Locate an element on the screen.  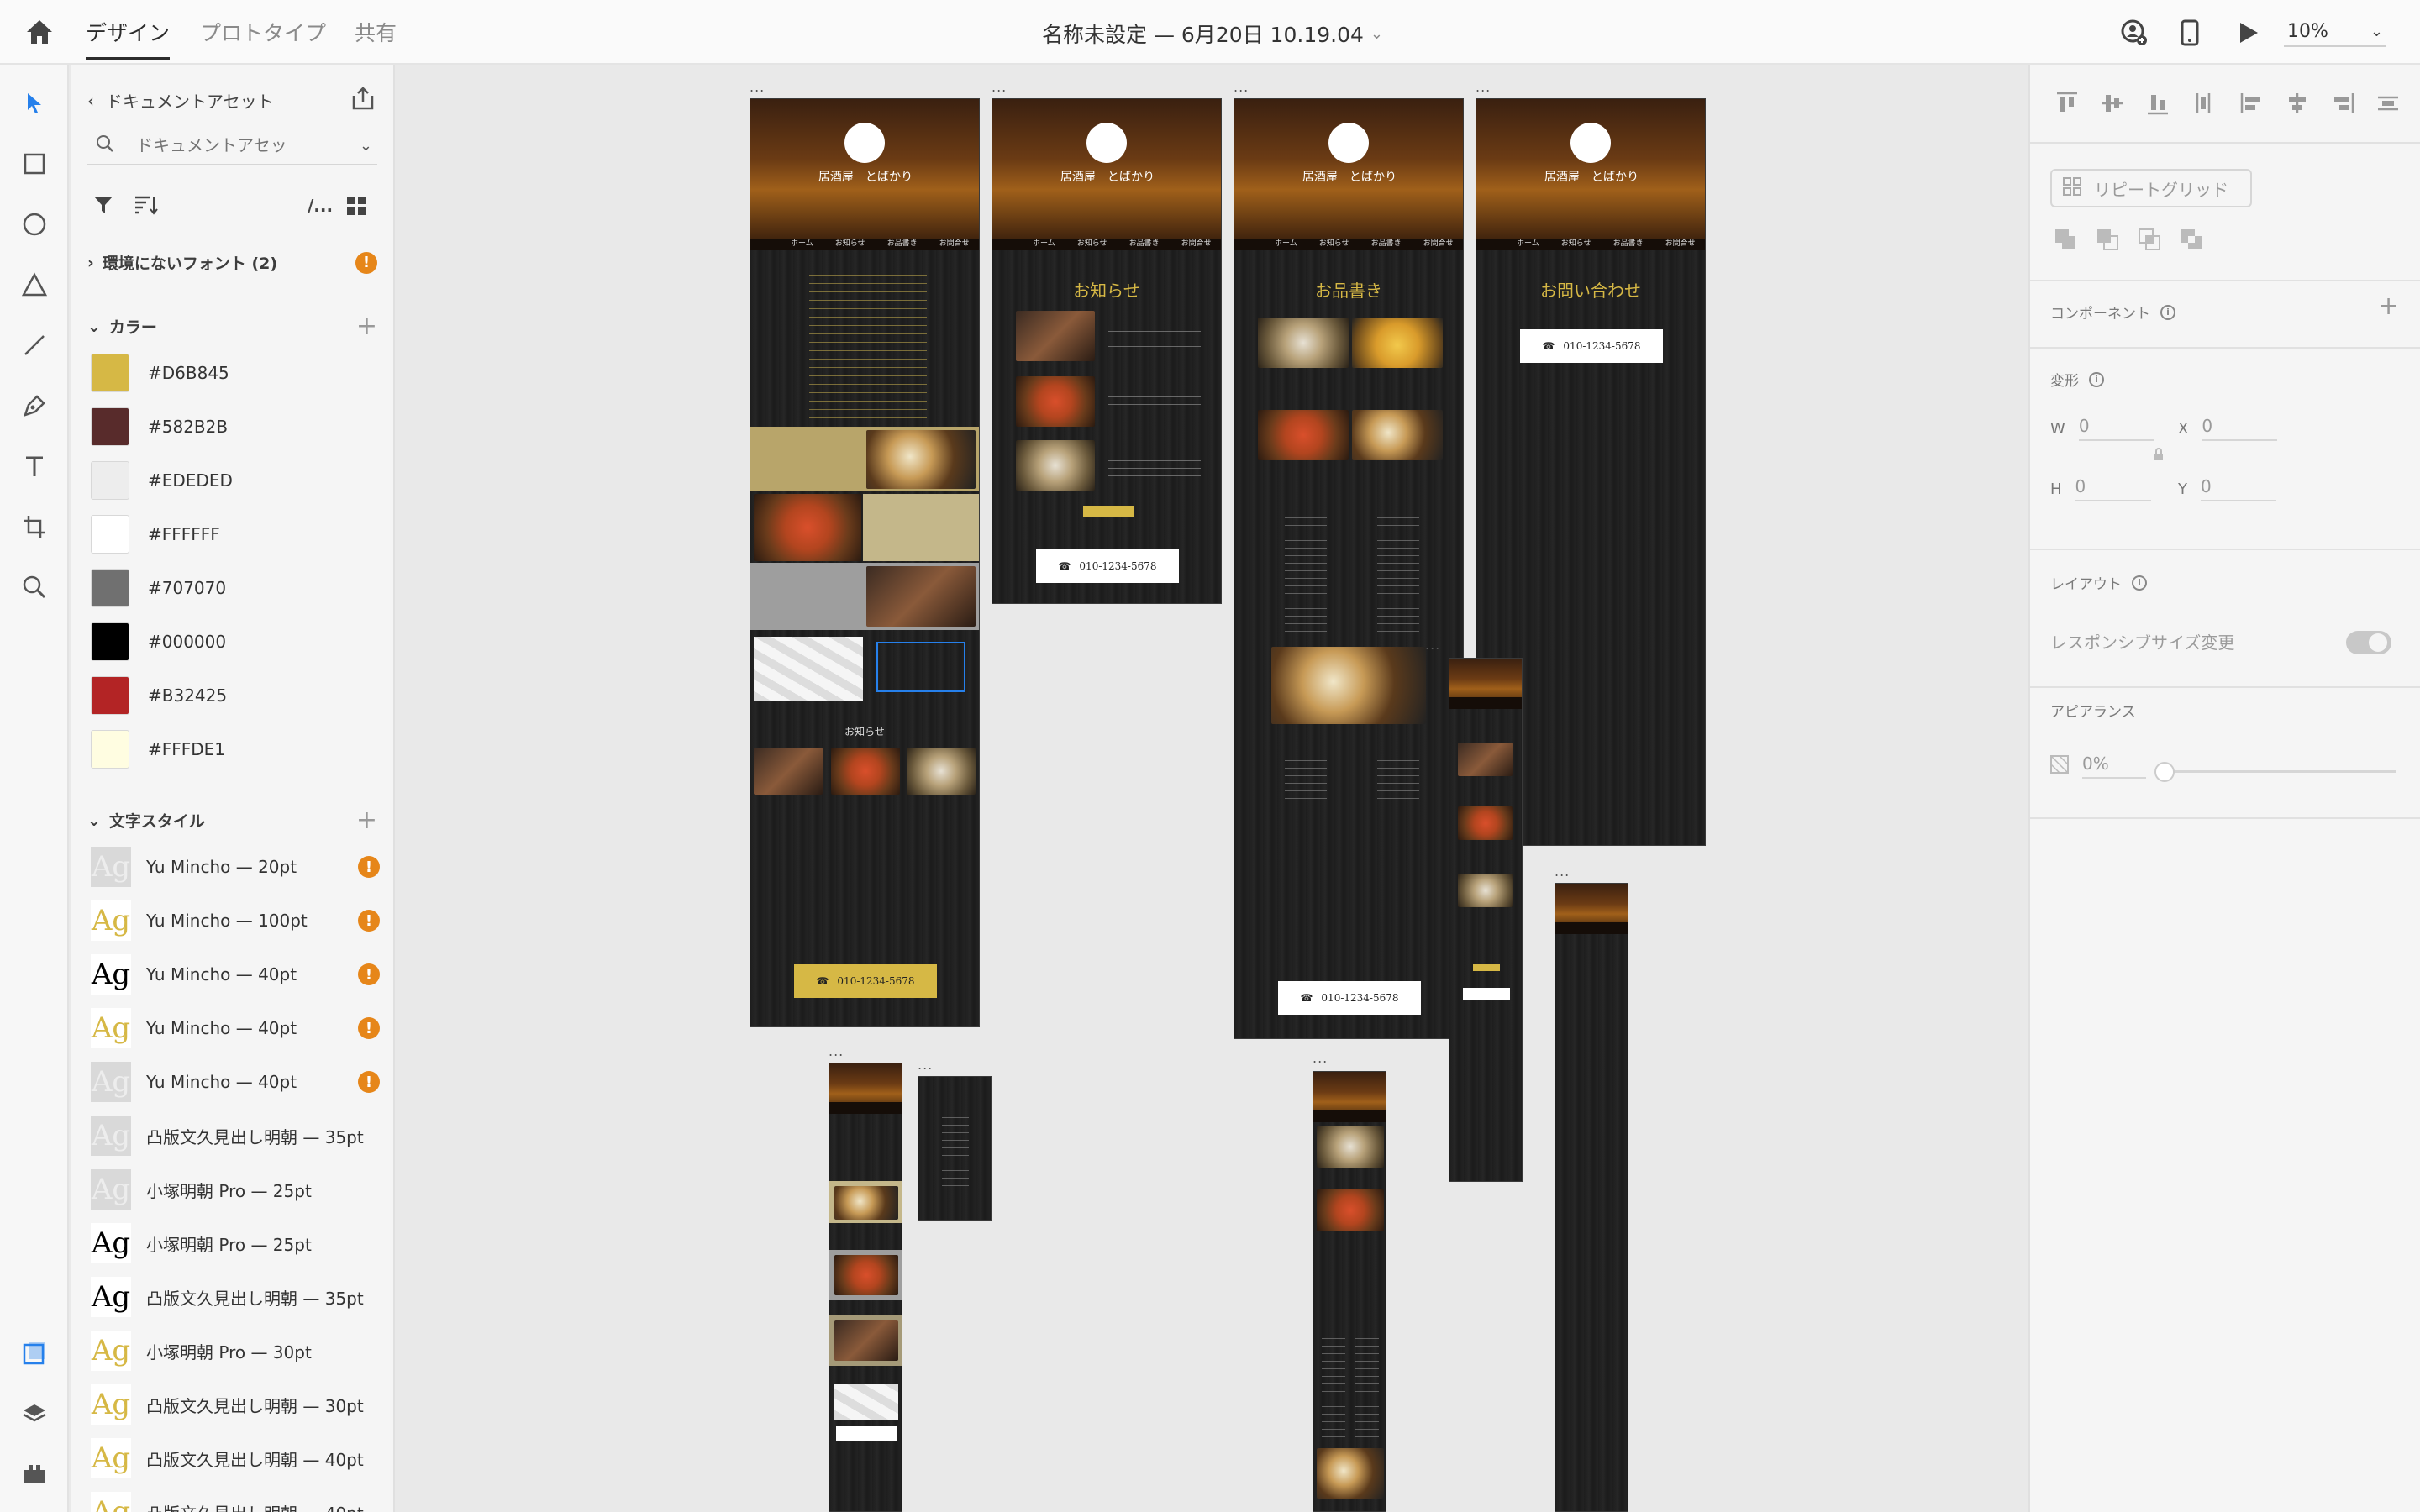
sort-icon is located at coordinates (146, 206).